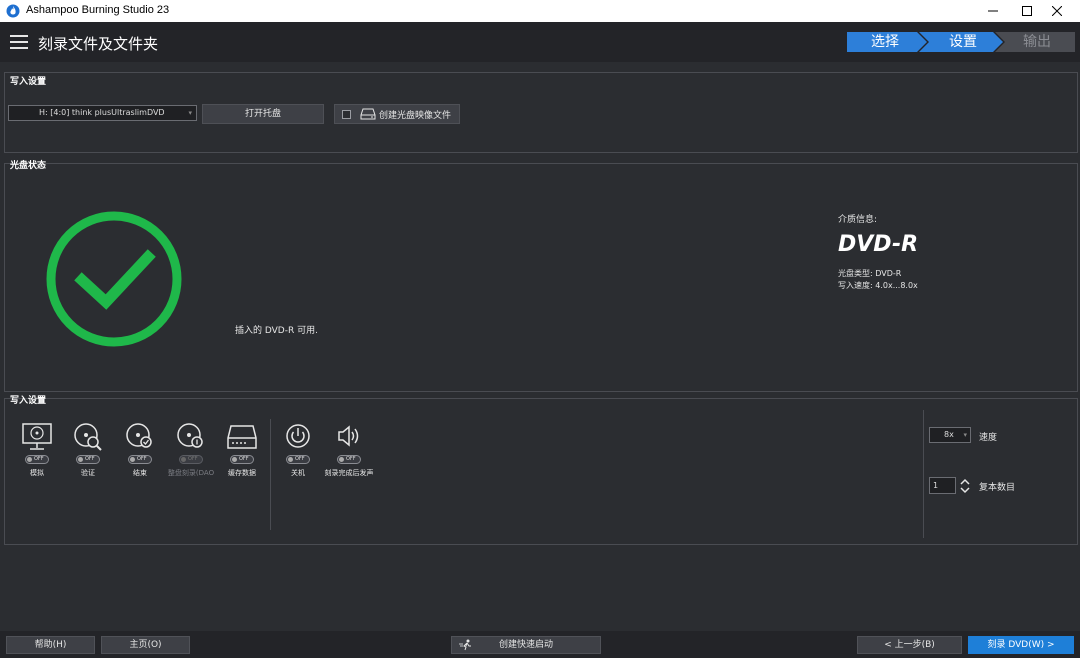  What do you see at coordinates (88, 473) in the screenshot?
I see `option-label: 验证` at bounding box center [88, 473].